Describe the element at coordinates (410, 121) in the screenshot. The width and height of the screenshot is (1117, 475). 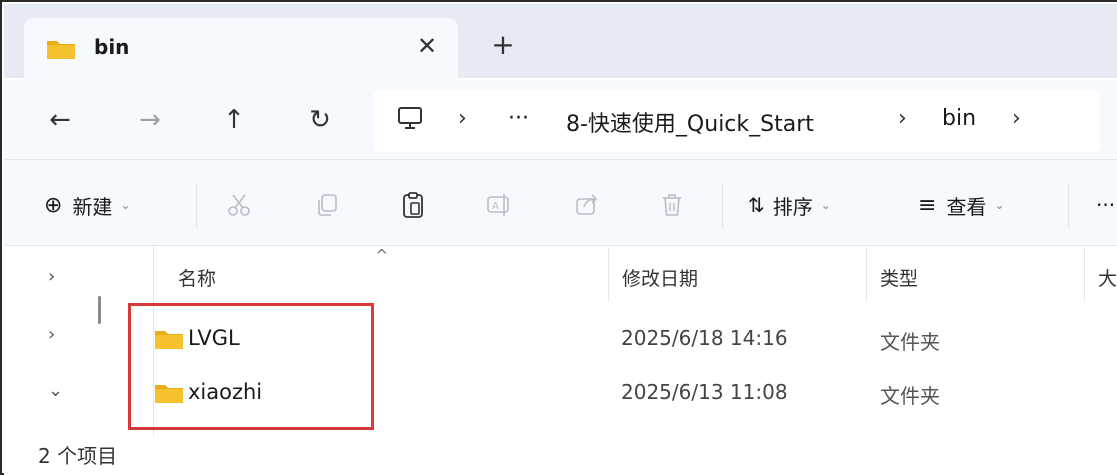
I see `computer-icon` at that location.